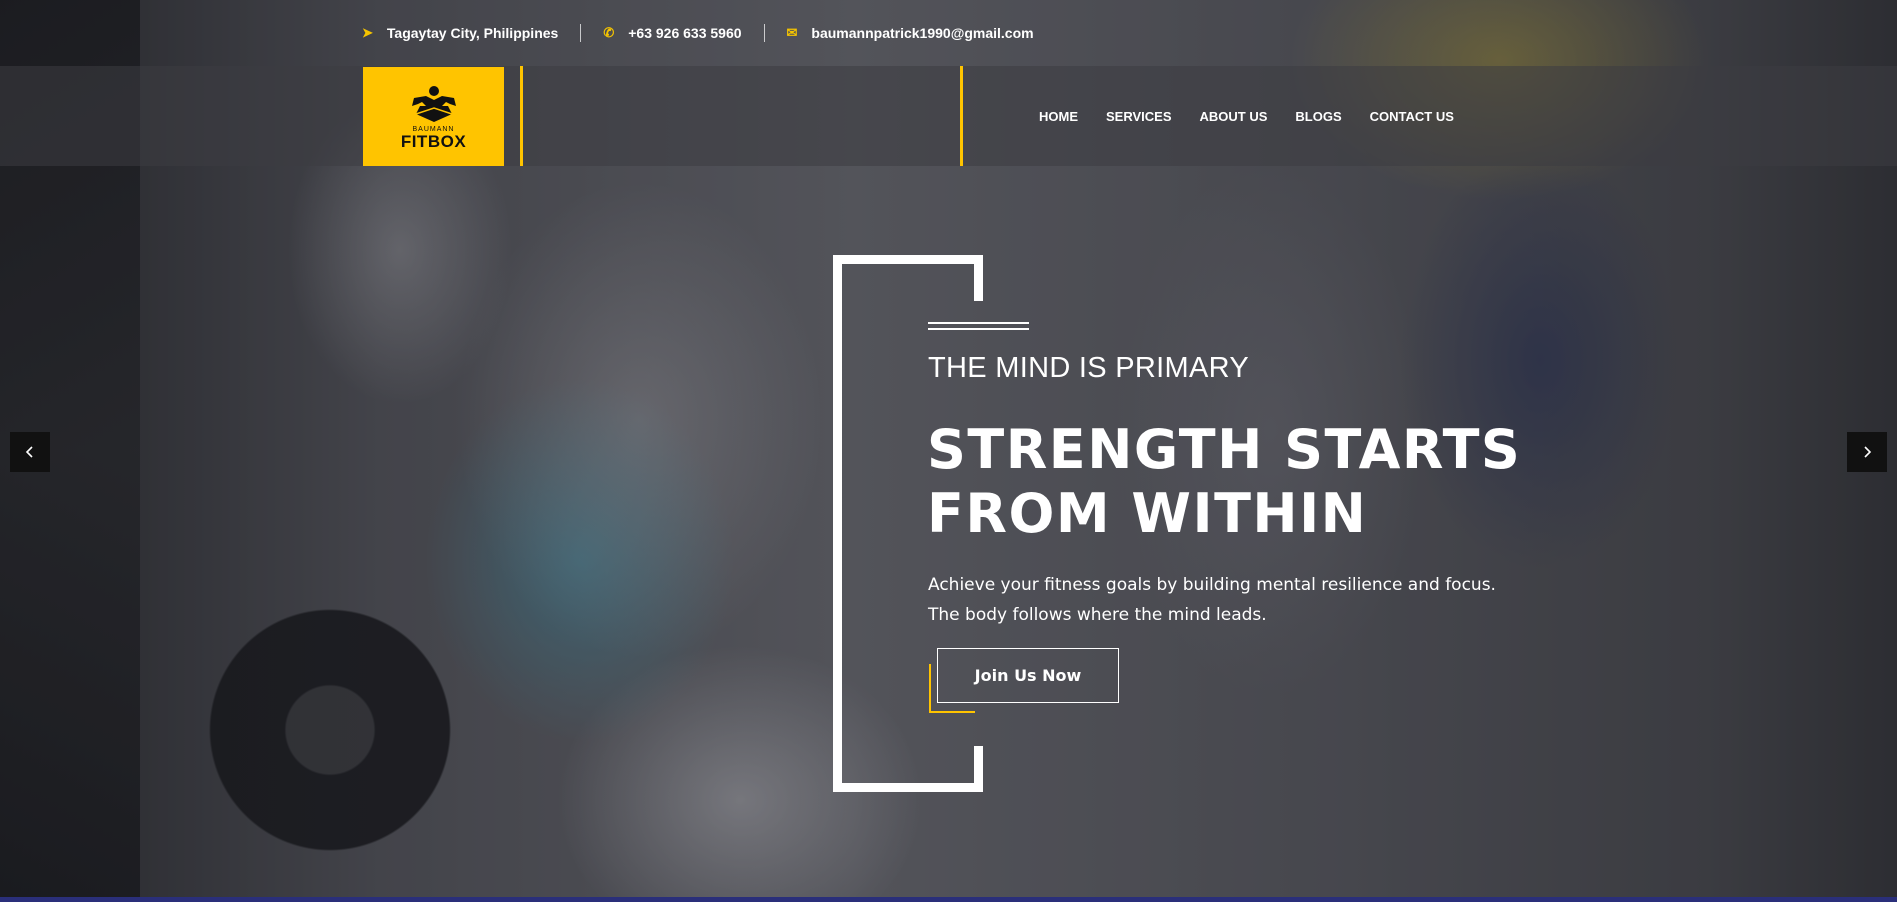 The height and width of the screenshot is (902, 1897). I want to click on location-text: Tagaytay City, Philippines, so click(472, 33).